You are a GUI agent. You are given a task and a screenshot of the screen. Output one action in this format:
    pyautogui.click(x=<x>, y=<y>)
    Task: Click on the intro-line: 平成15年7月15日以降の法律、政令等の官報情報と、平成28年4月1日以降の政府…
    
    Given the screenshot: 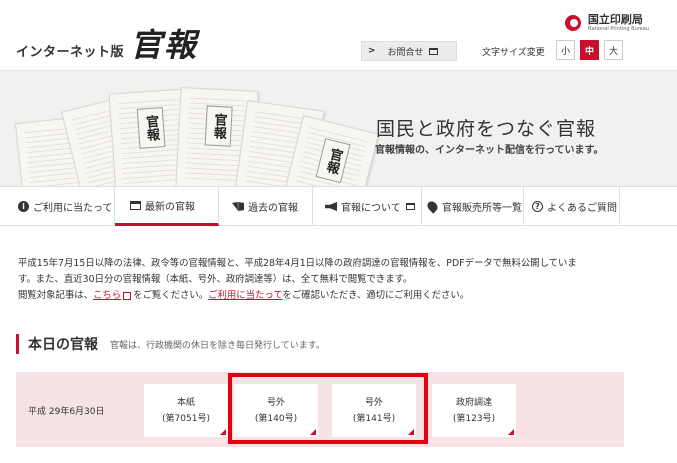 What is the action you would take?
    pyautogui.click(x=297, y=263)
    